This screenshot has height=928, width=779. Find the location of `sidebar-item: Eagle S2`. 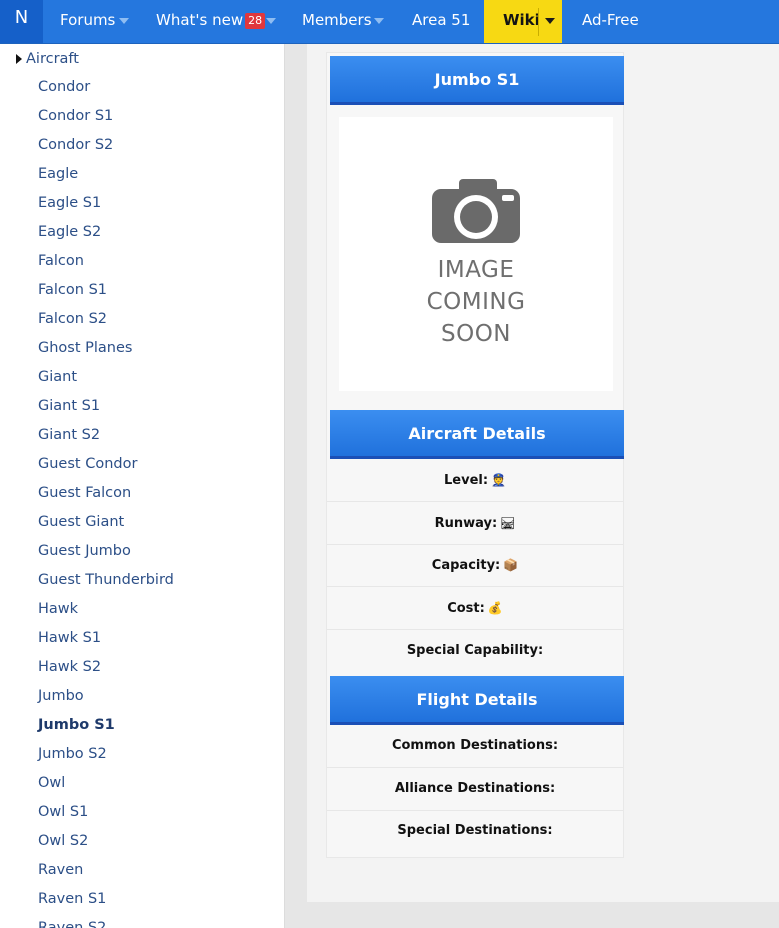

sidebar-item: Eagle S2 is located at coordinates (106, 236).